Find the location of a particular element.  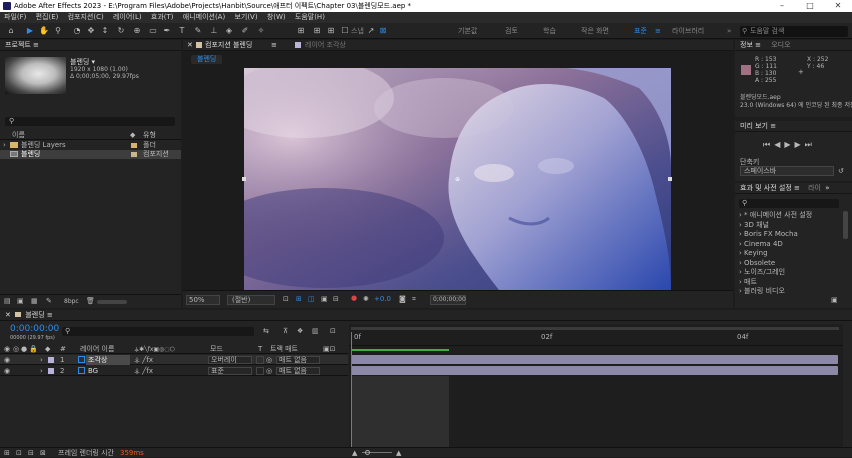

col-track-matte: 트랙 매트 is located at coordinates (284, 349).